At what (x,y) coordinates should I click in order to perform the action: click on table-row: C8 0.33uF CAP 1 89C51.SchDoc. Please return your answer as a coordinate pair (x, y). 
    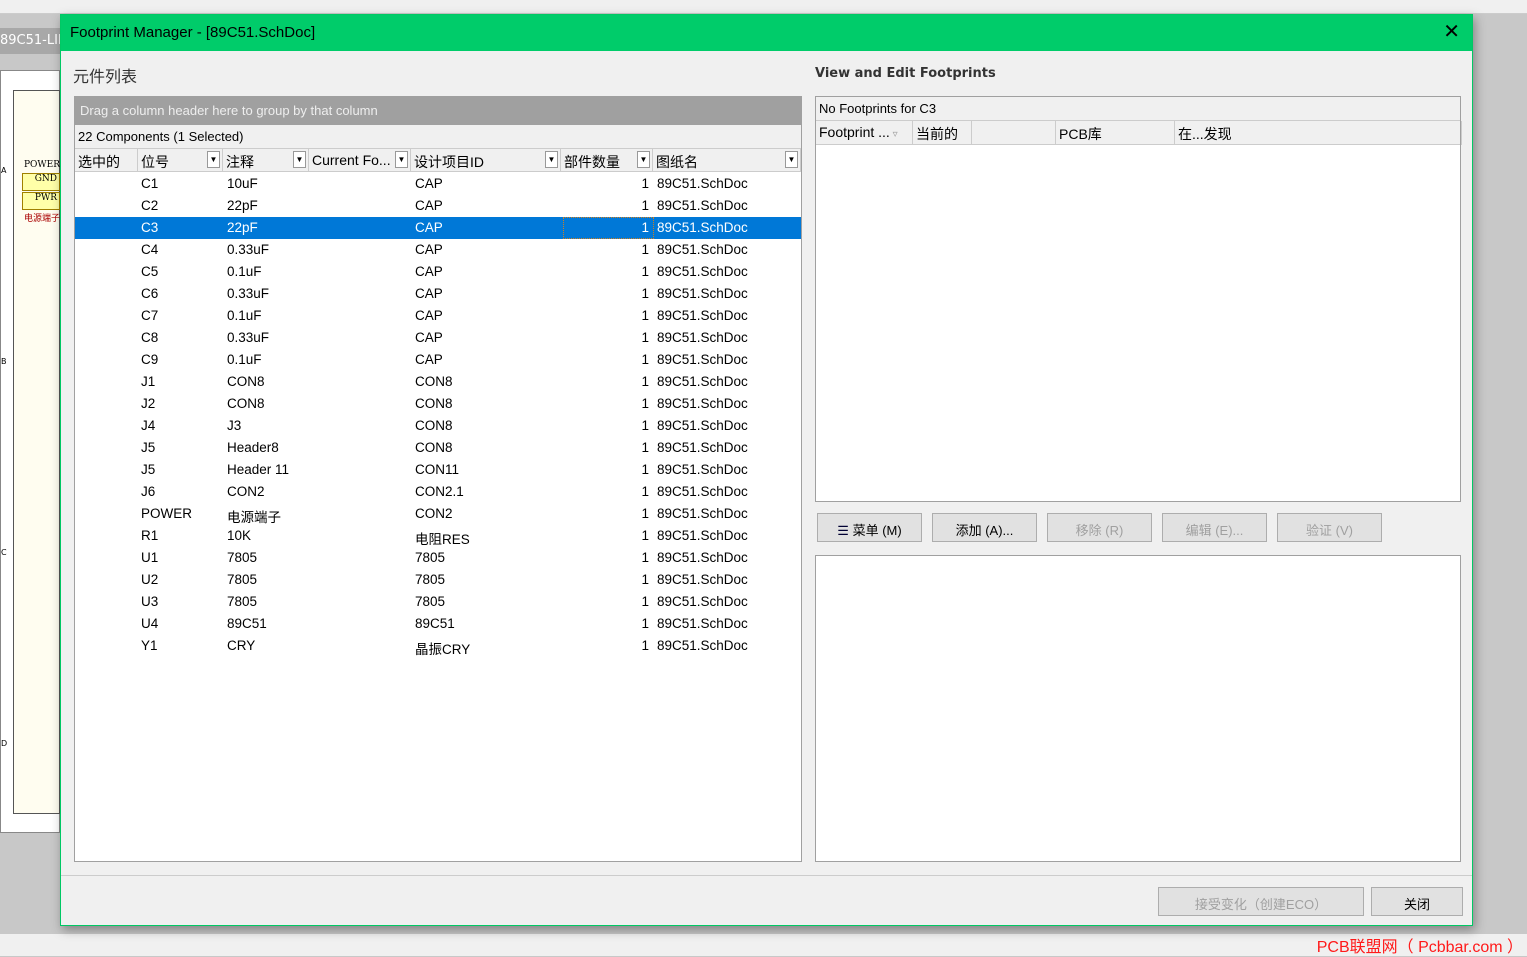
    Looking at the image, I should click on (438, 338).